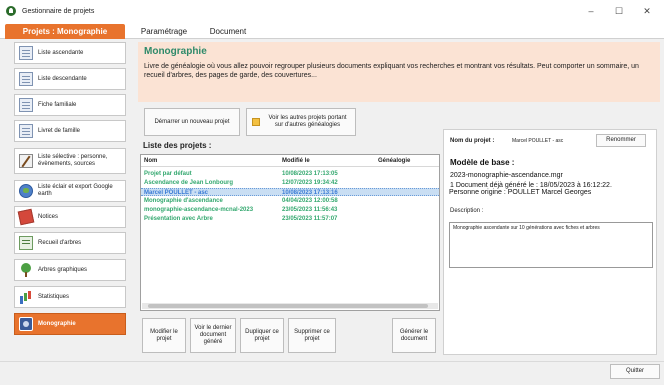  What do you see at coordinates (591, 11) in the screenshot?
I see `minimize-button: –` at bounding box center [591, 11].